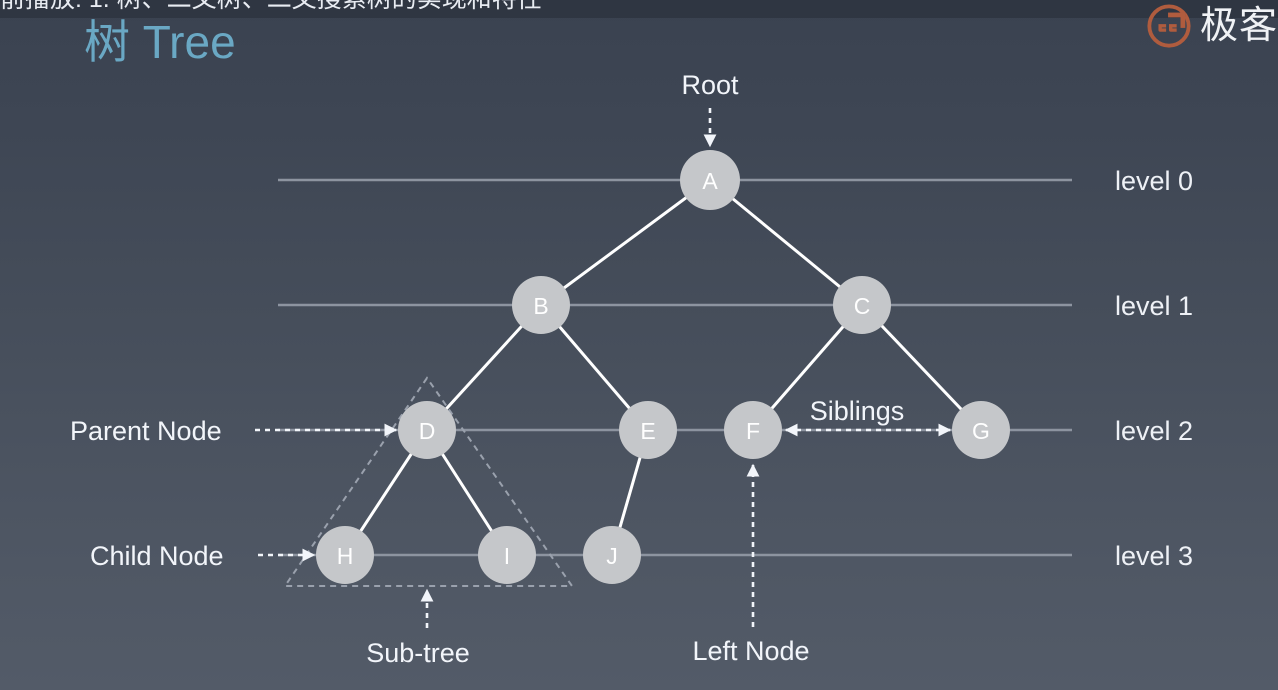 This screenshot has height=690, width=1278. I want to click on left-node-label: Left Node, so click(750, 651).